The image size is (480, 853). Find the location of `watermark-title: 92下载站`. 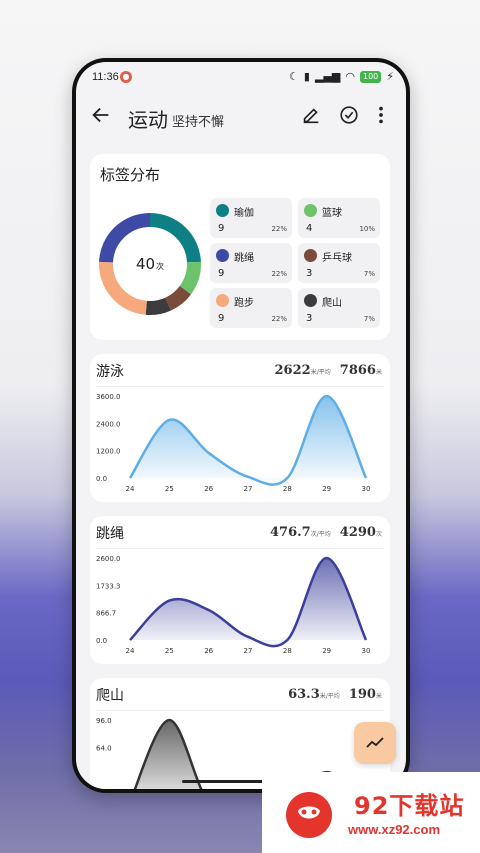

watermark-title: 92下载站 is located at coordinates (409, 806).